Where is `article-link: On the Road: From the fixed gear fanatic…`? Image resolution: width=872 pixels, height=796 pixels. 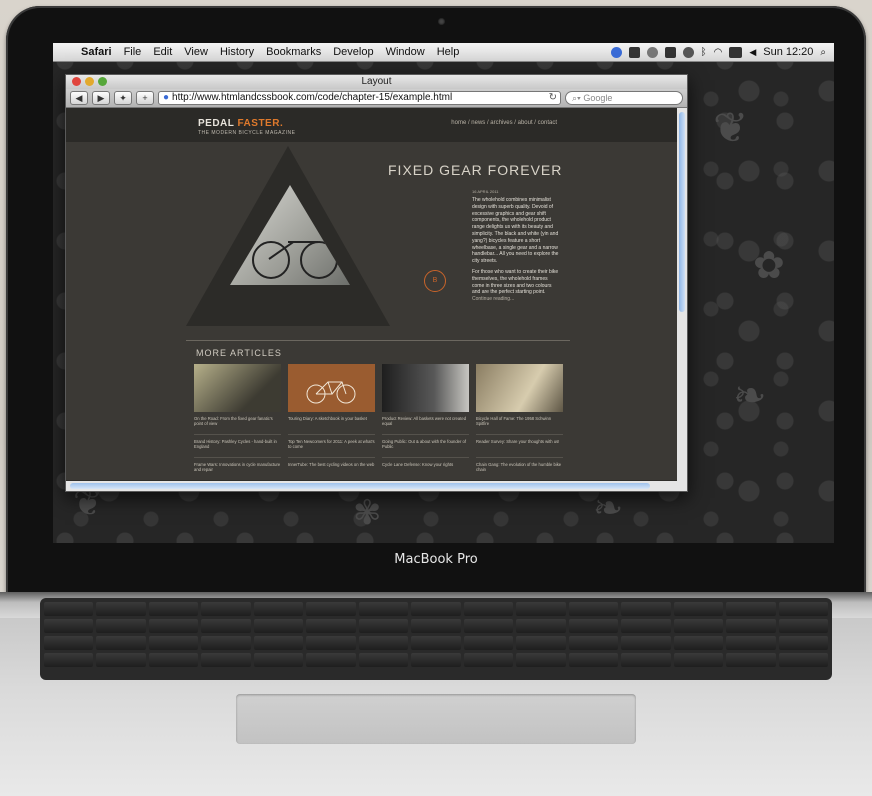
article-link: On the Road: From the fixed gear fanatic… is located at coordinates (237, 423).